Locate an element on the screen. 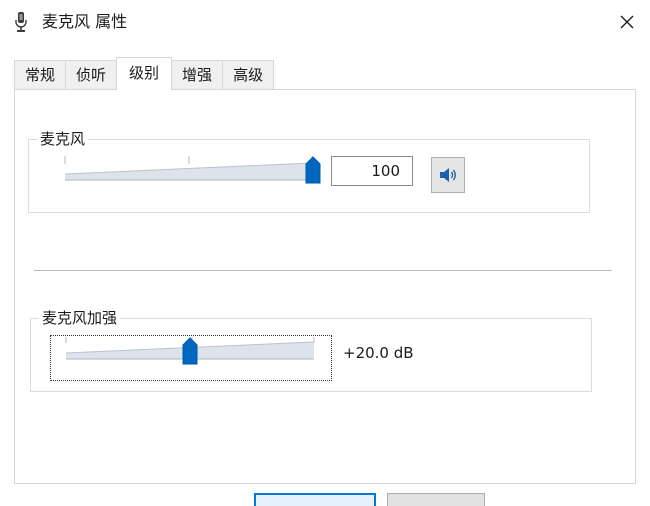 This screenshot has width=650, height=506. section-divider is located at coordinates (323, 270).